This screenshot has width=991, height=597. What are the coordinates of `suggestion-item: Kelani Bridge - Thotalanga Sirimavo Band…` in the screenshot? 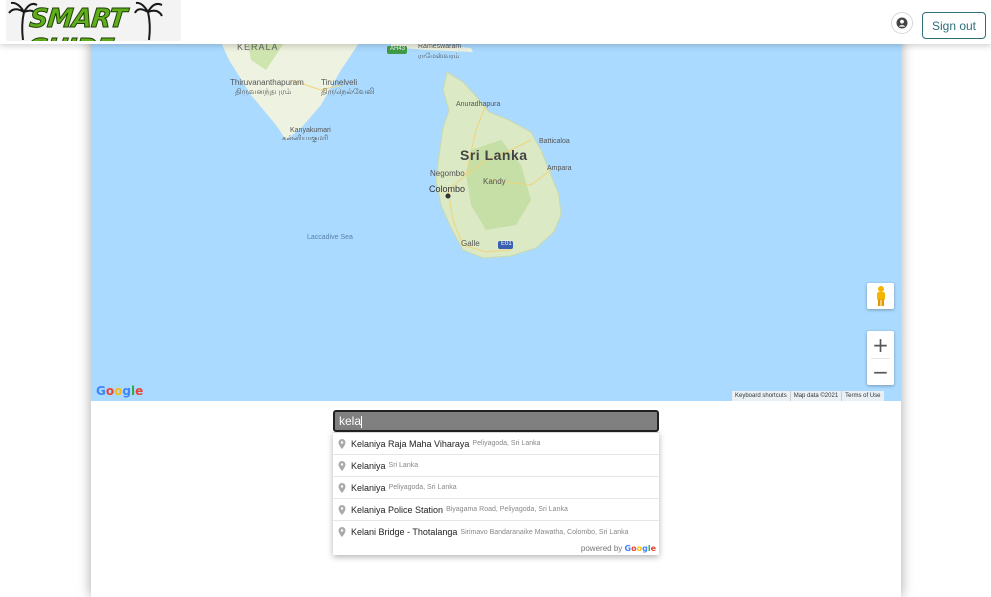 It's located at (496, 532).